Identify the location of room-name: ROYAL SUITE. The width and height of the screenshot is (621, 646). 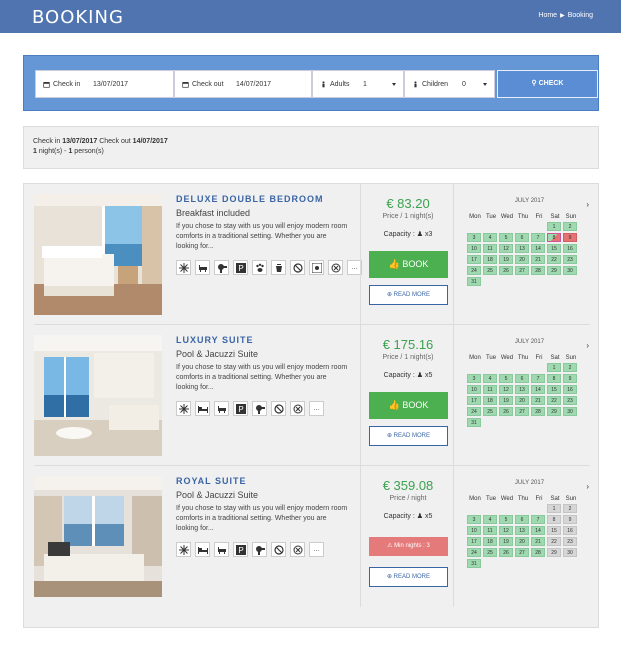
(211, 481).